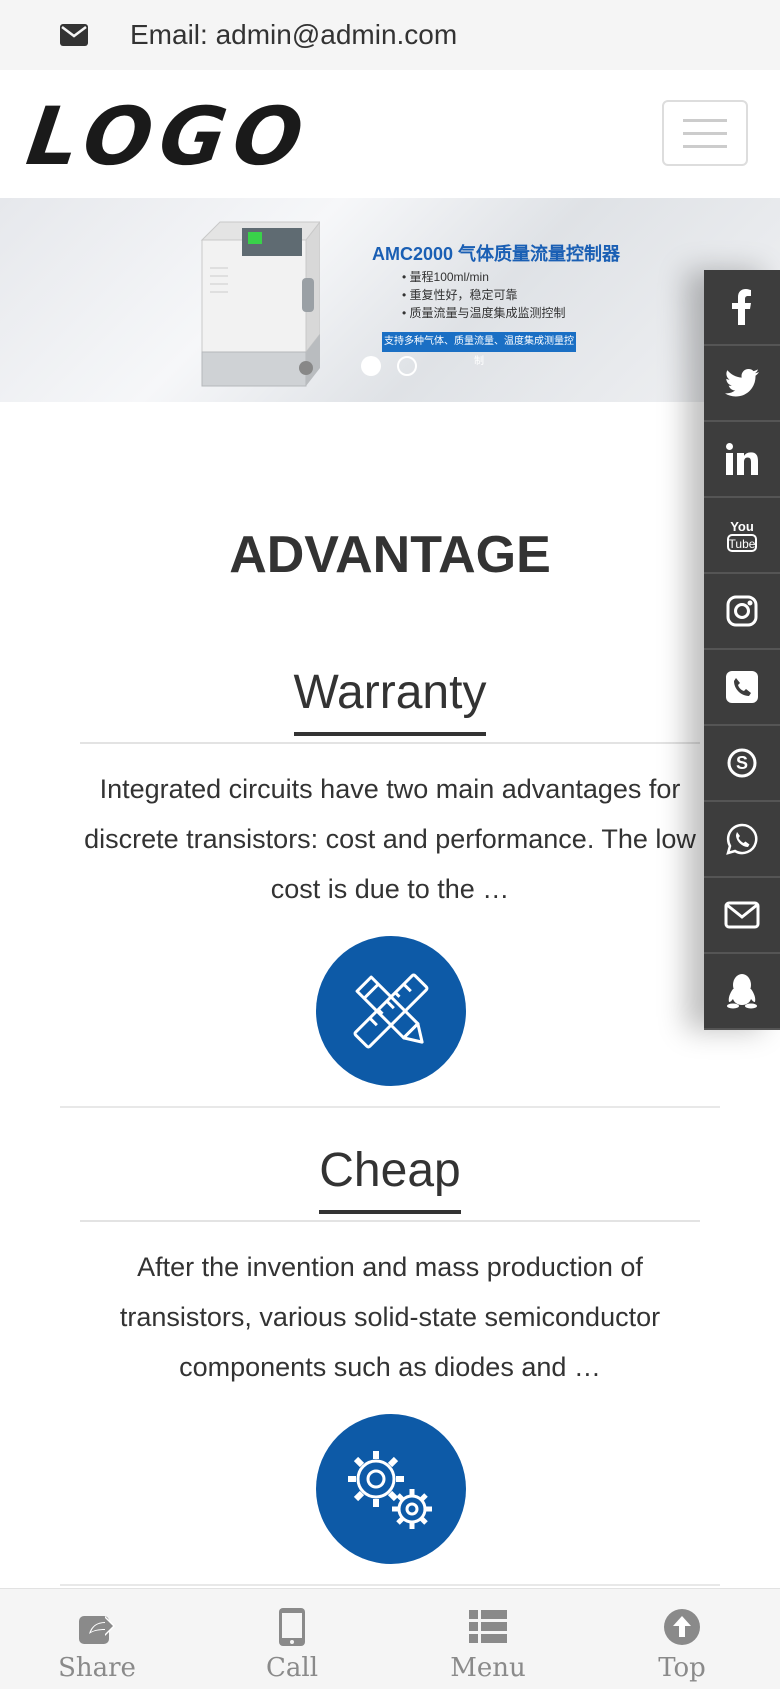  What do you see at coordinates (484, 313) in the screenshot?
I see `banner-feature: • 质量流量与温度集成监测控制` at bounding box center [484, 313].